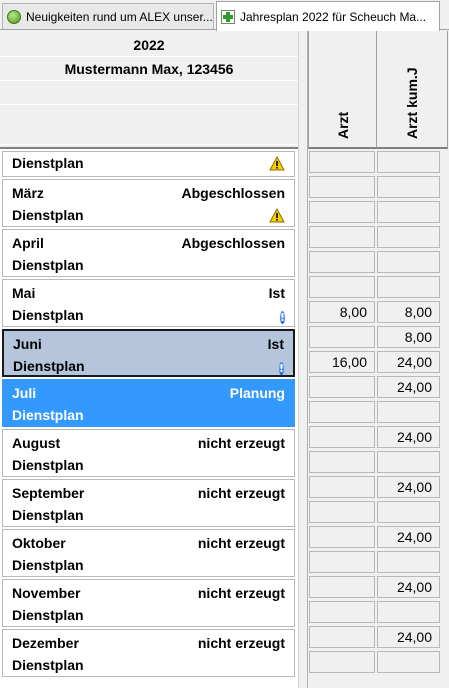  I want to click on month-row: November nicht erzeugt Dienstplan, so click(148, 603).